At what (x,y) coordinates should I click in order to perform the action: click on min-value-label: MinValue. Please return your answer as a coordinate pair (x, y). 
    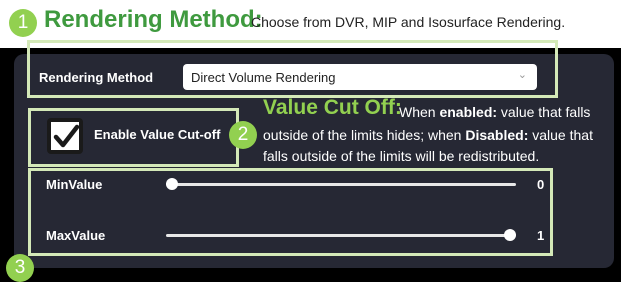
    Looking at the image, I should click on (74, 184).